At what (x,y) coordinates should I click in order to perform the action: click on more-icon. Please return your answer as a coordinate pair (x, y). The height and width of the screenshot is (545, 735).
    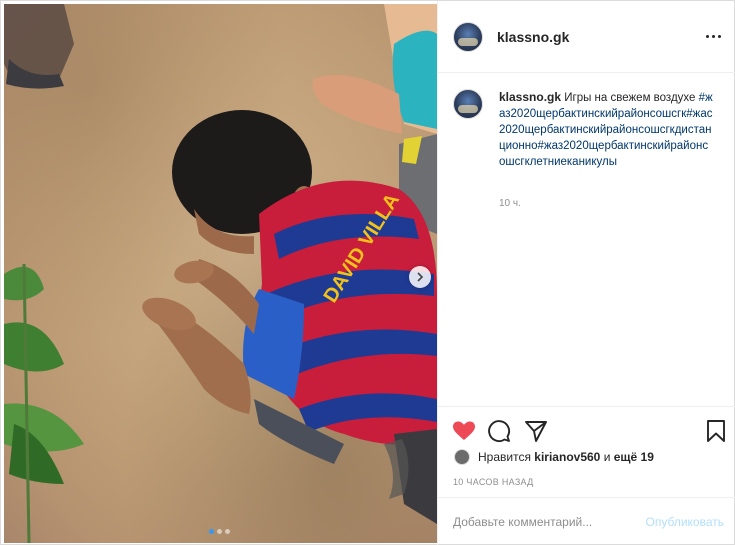
    Looking at the image, I should click on (707, 36).